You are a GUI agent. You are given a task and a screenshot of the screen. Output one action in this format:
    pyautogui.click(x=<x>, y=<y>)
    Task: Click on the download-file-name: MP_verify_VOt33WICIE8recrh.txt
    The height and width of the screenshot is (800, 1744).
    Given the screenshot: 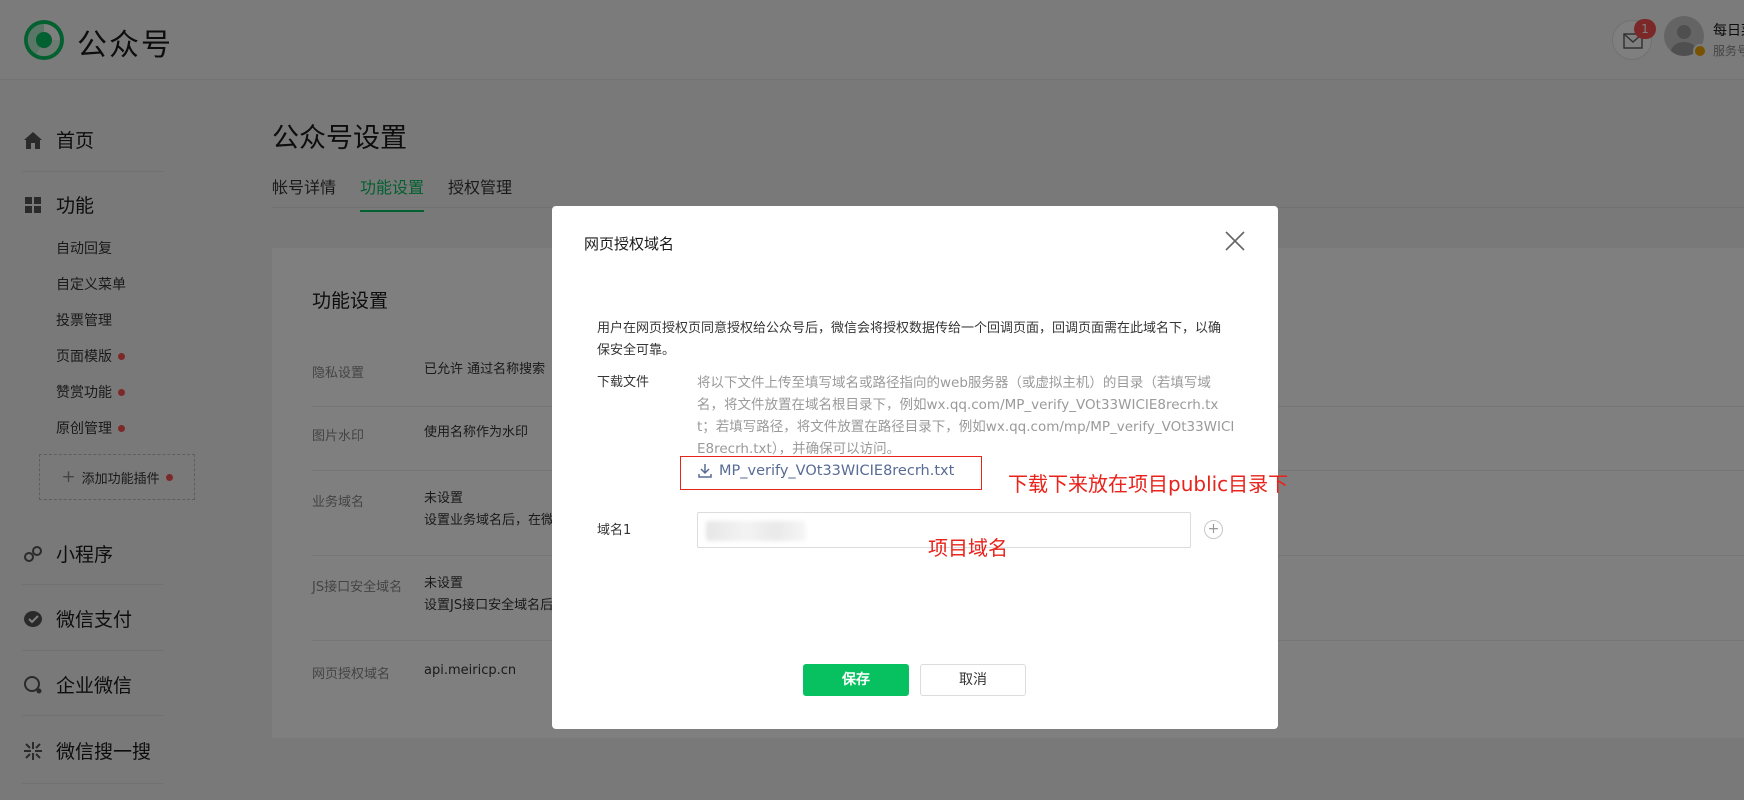 What is the action you would take?
    pyautogui.click(x=837, y=471)
    